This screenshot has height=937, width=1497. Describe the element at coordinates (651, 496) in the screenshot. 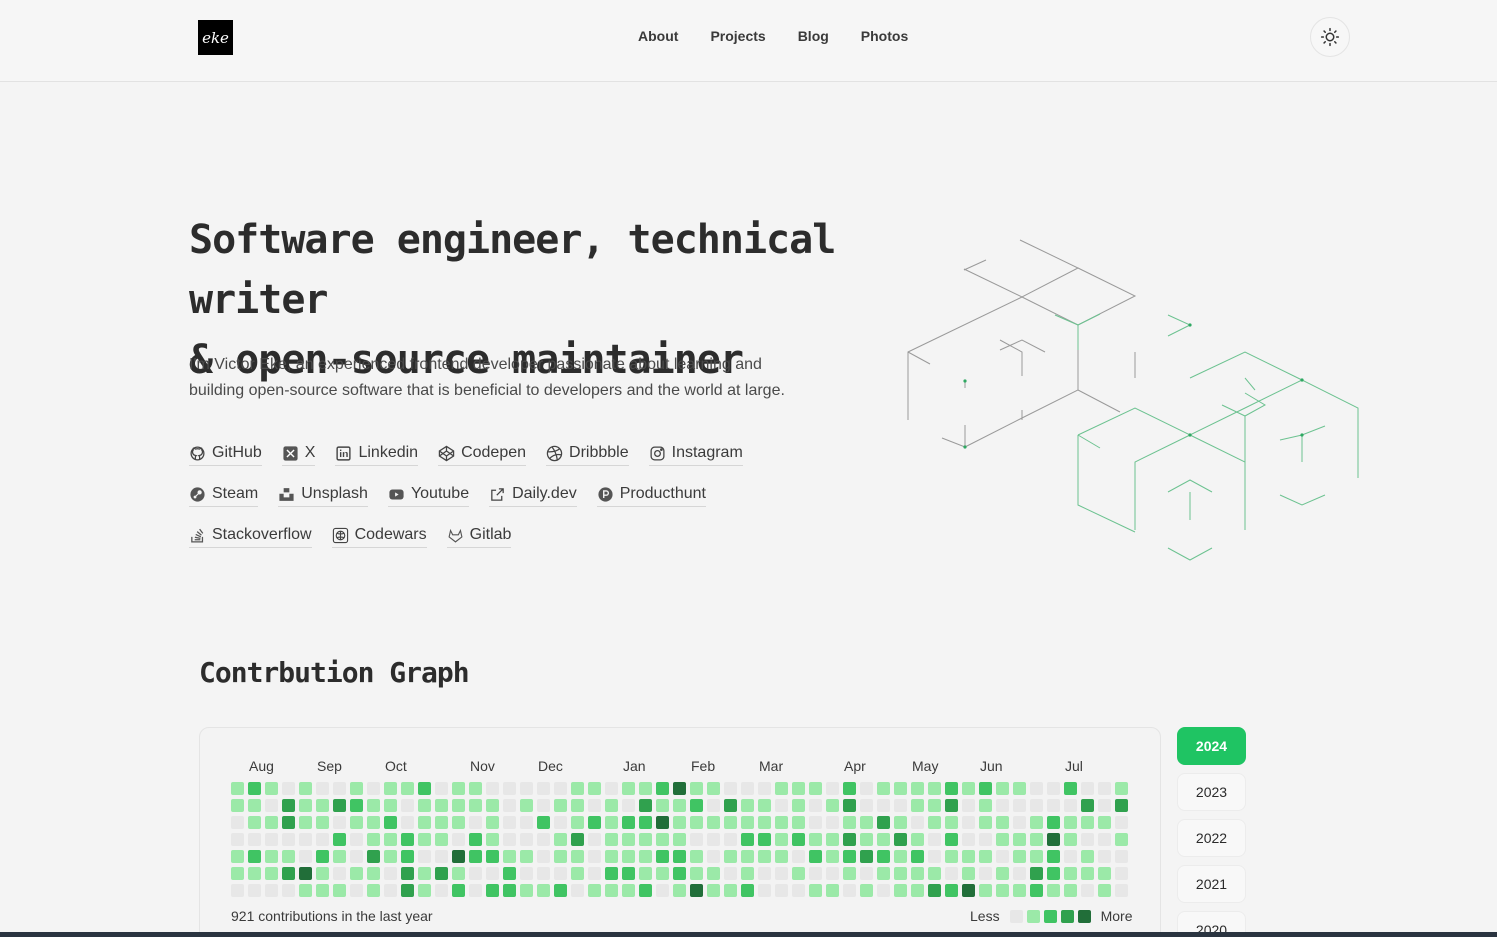

I see `social-producthunt: Producthunt` at that location.